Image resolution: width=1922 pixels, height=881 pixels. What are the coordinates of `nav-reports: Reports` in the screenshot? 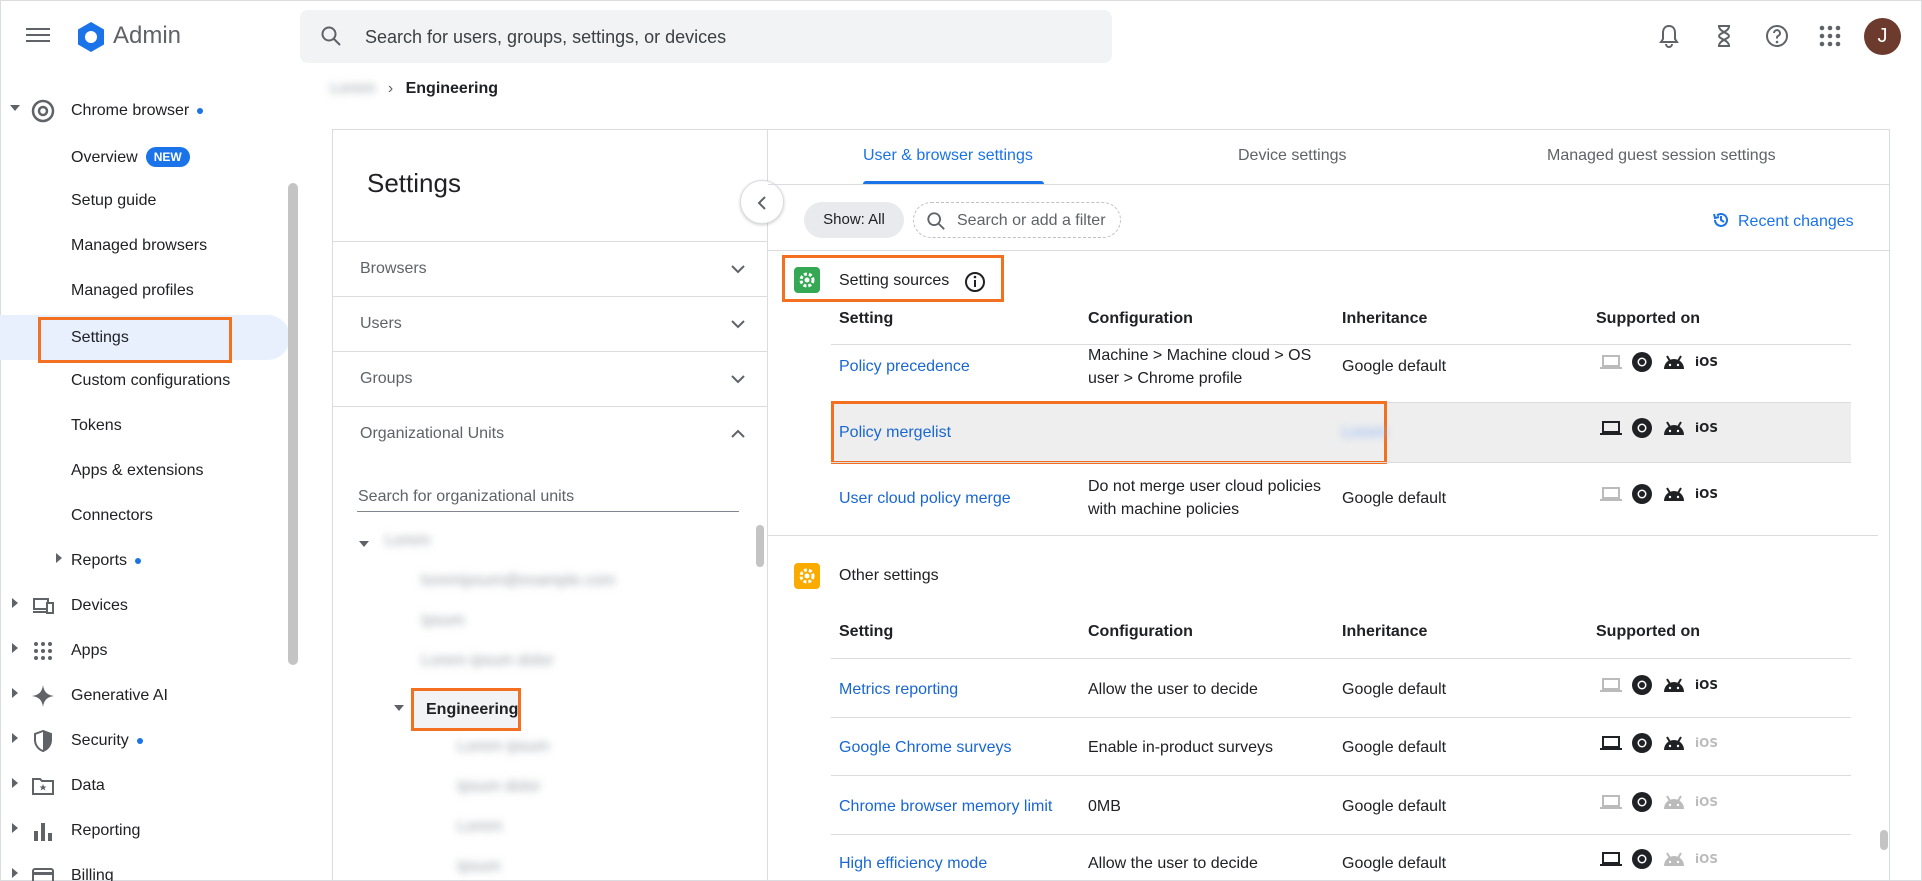 It's located at (145, 560).